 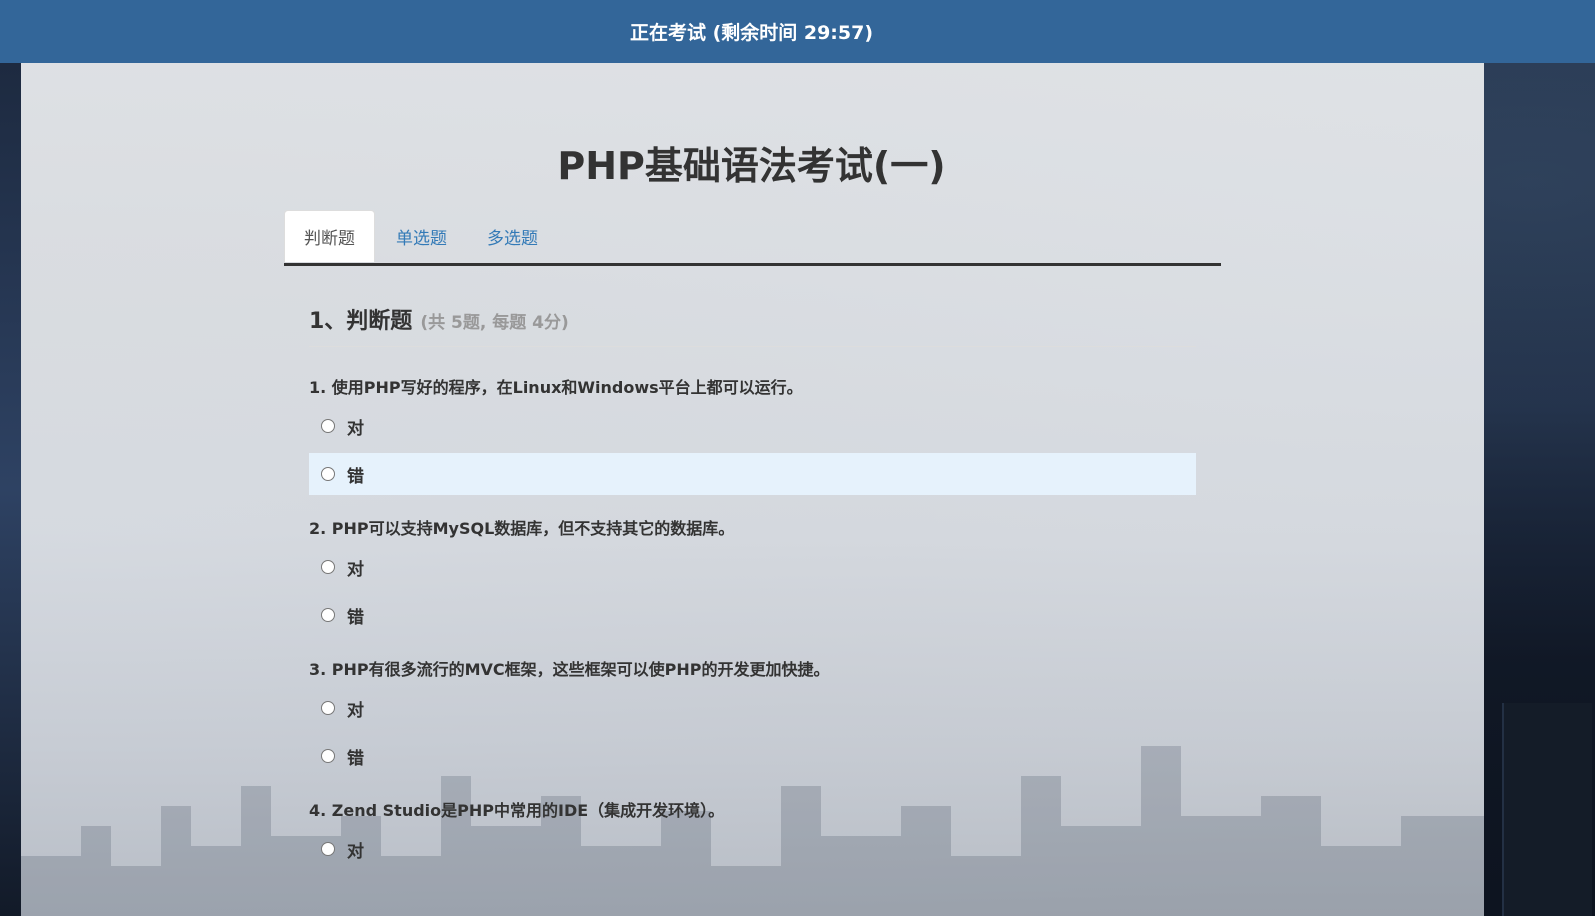 What do you see at coordinates (522, 528) in the screenshot?
I see `question-text: 2. PHP可以支持MySQL数据库，但不支持其它的数据库。` at bounding box center [522, 528].